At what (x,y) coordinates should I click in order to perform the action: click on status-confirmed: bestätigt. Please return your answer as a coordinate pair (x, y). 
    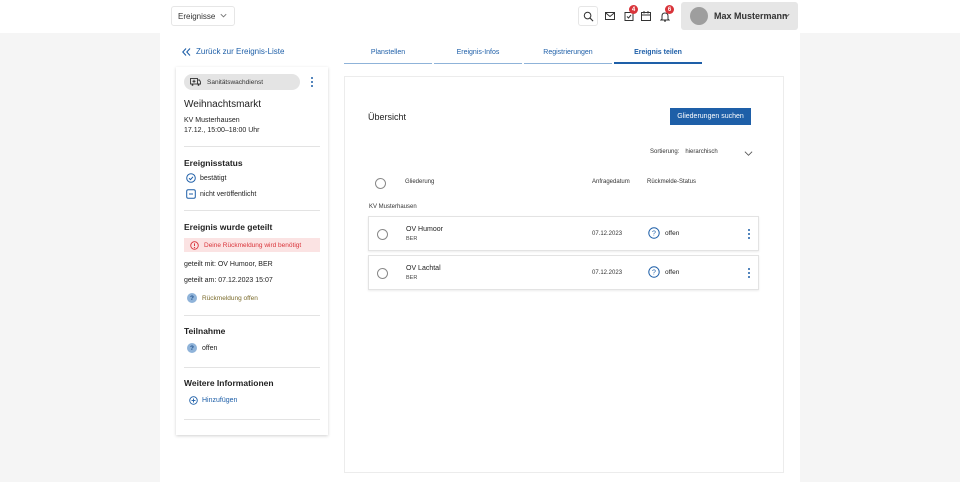
    Looking at the image, I should click on (206, 178).